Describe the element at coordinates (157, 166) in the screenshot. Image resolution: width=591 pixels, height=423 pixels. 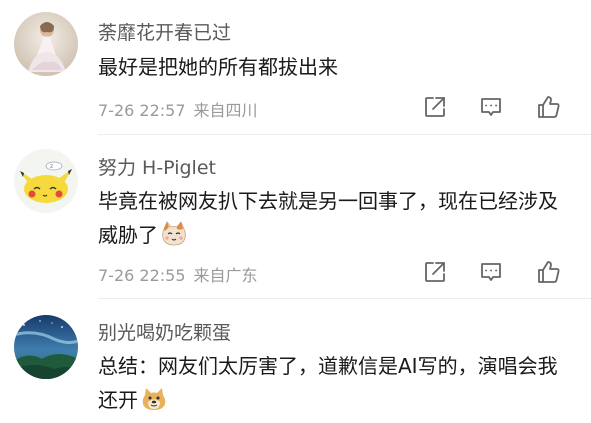
I see `username: 努力 H-Piglet` at that location.